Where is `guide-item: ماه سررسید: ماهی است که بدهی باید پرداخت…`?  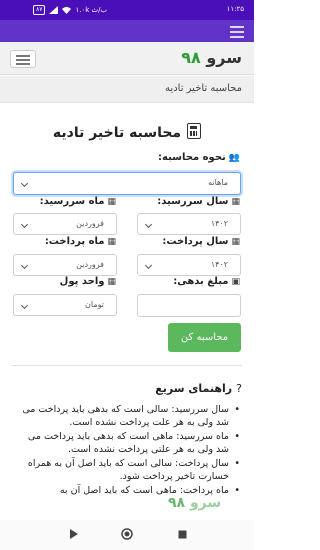
guide-item: ماه سررسید: ماهی است که بدهی باید پرداخت… is located at coordinates (129, 443).